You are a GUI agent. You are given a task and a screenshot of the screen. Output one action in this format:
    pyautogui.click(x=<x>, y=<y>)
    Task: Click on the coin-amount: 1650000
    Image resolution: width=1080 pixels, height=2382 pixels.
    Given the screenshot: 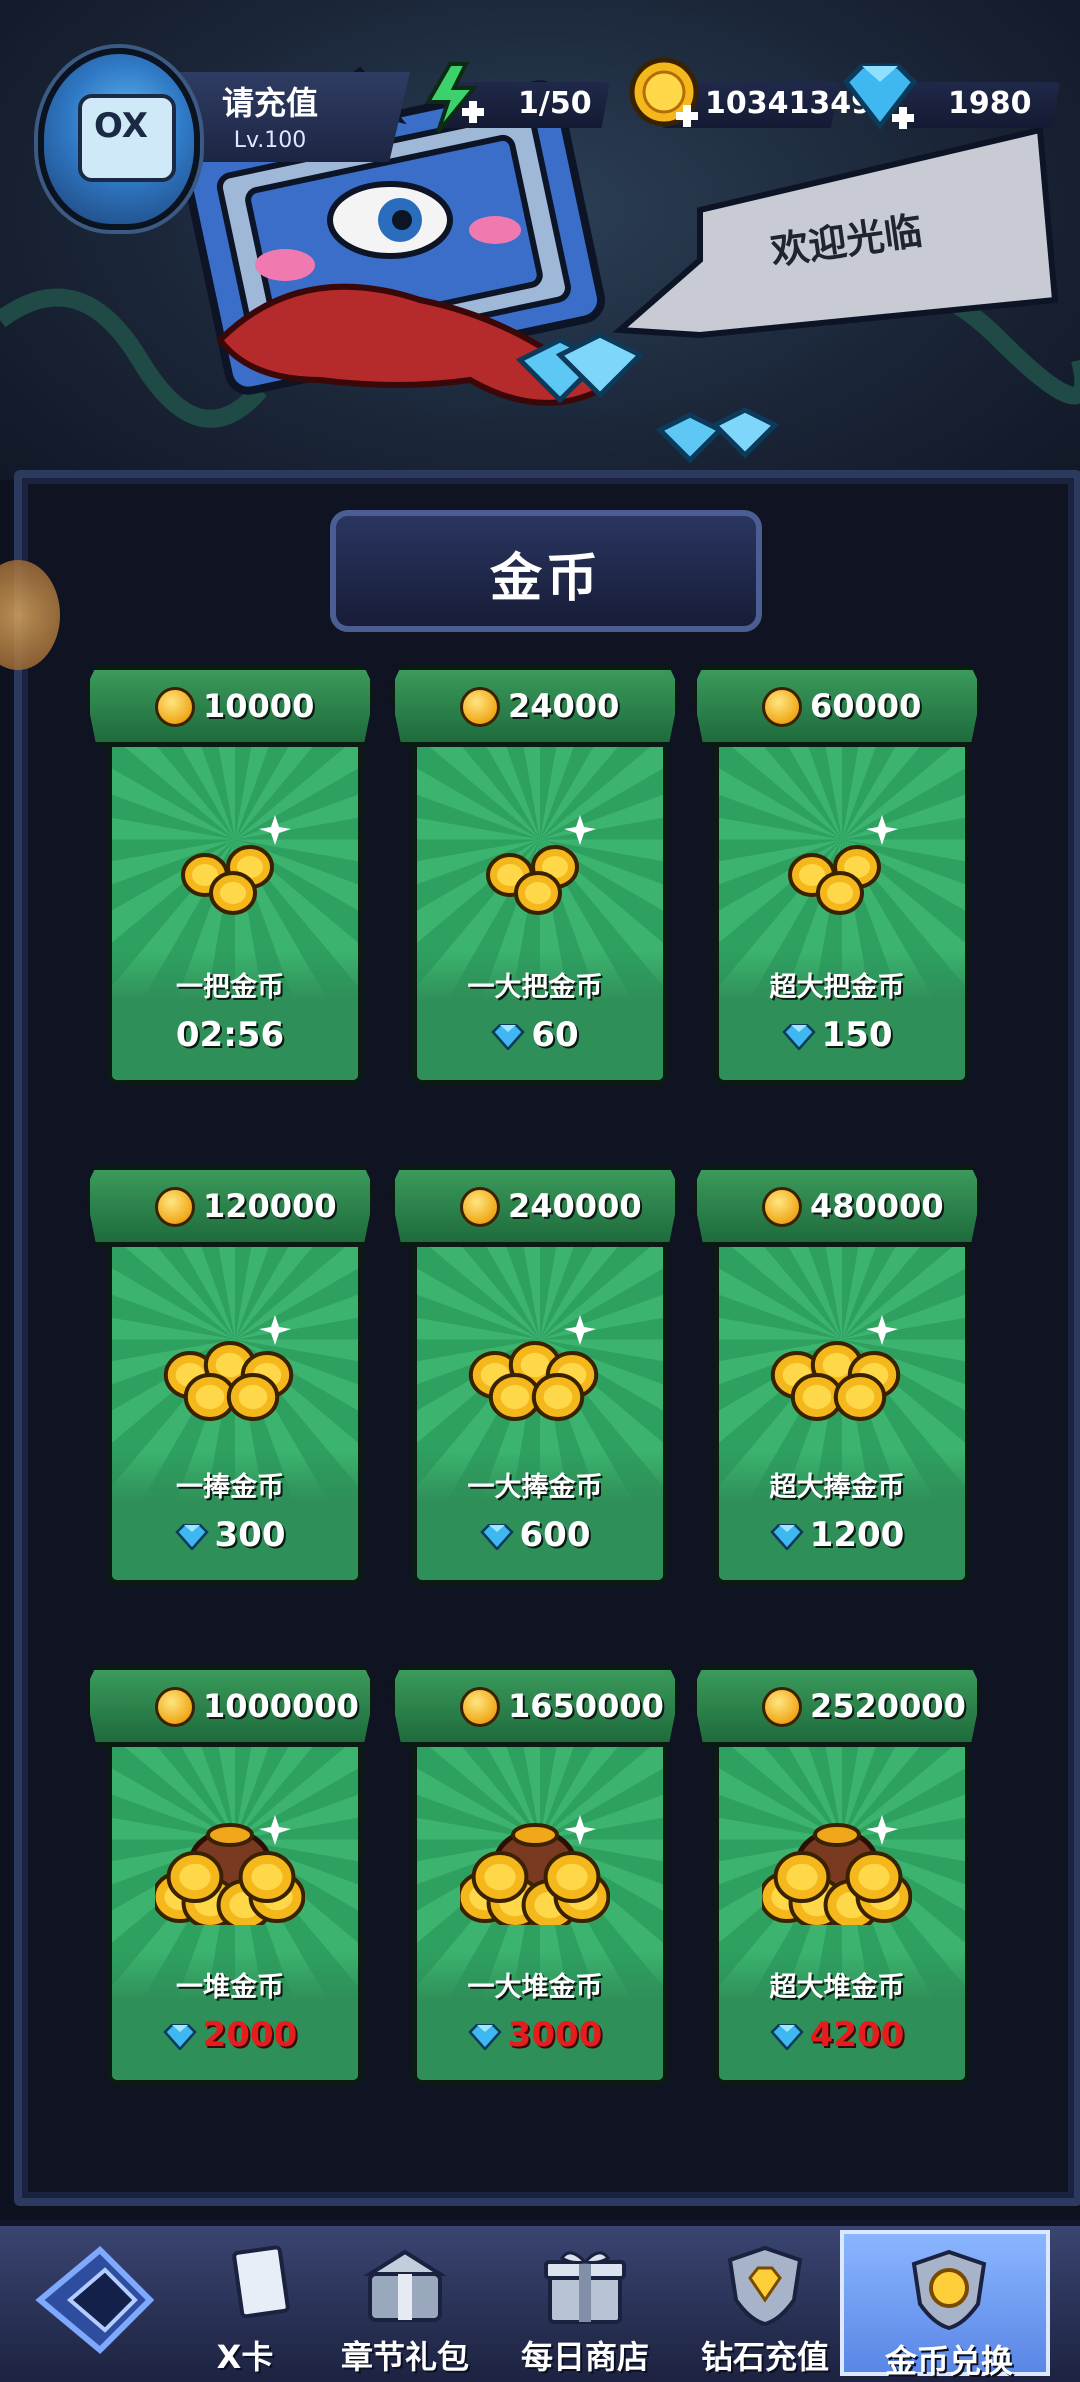 What is the action you would take?
    pyautogui.click(x=586, y=1706)
    